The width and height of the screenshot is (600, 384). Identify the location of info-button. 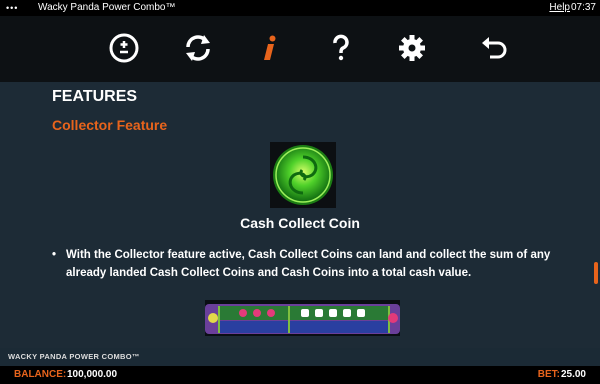
(270, 48).